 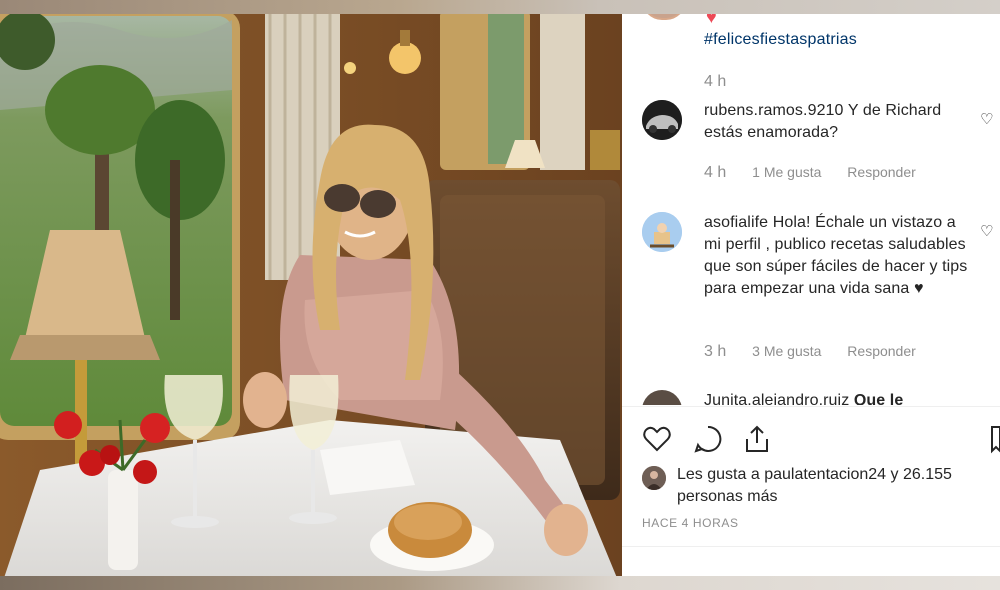 I want to click on comment-likes-count: 1 Me gusta, so click(x=786, y=172).